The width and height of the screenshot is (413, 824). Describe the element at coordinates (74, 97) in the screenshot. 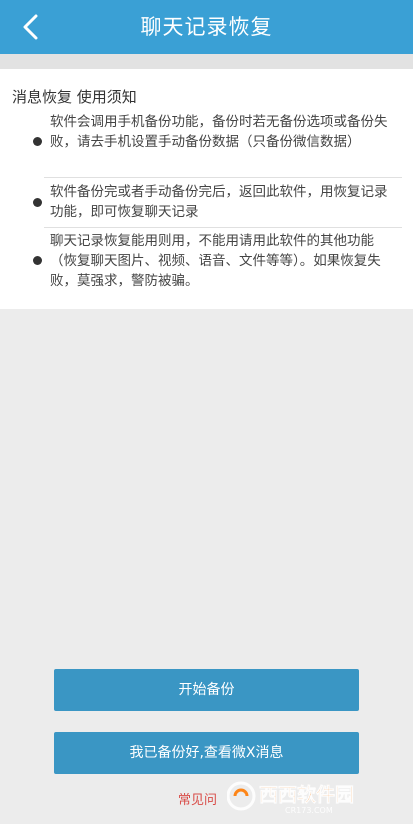

I see `notice-title: 消息恢复 使用须知` at that location.